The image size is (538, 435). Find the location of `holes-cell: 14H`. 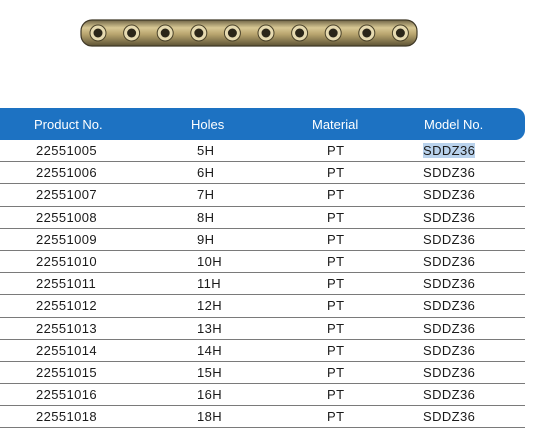

holes-cell: 14H is located at coordinates (210, 350).